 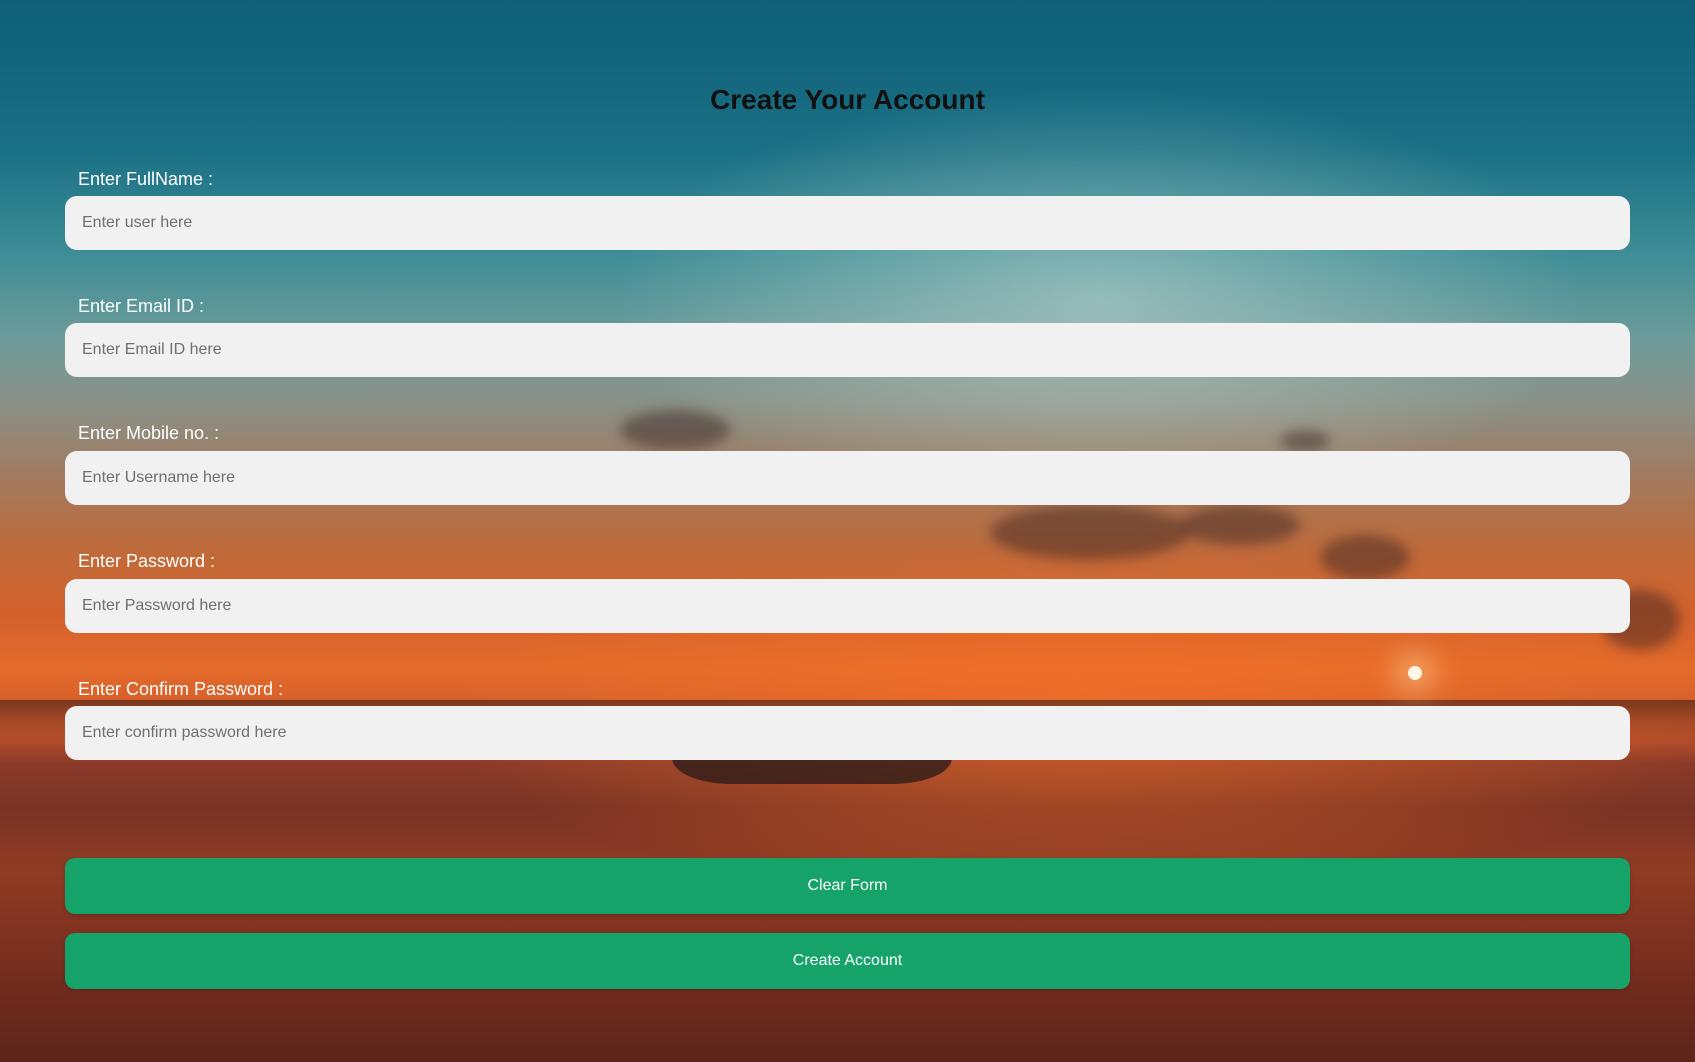 I want to click on fullname-label: Enter FullName :, so click(x=146, y=179).